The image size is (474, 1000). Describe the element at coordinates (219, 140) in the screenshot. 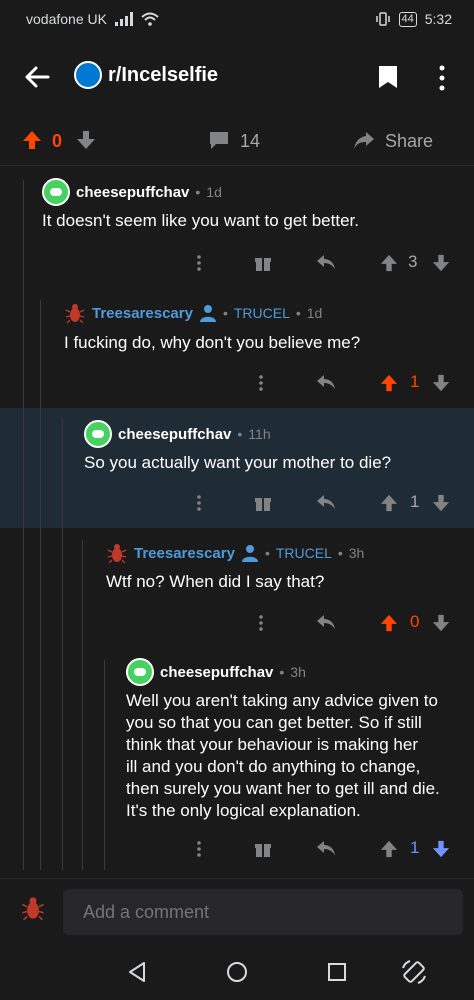

I see `comment-icon` at that location.